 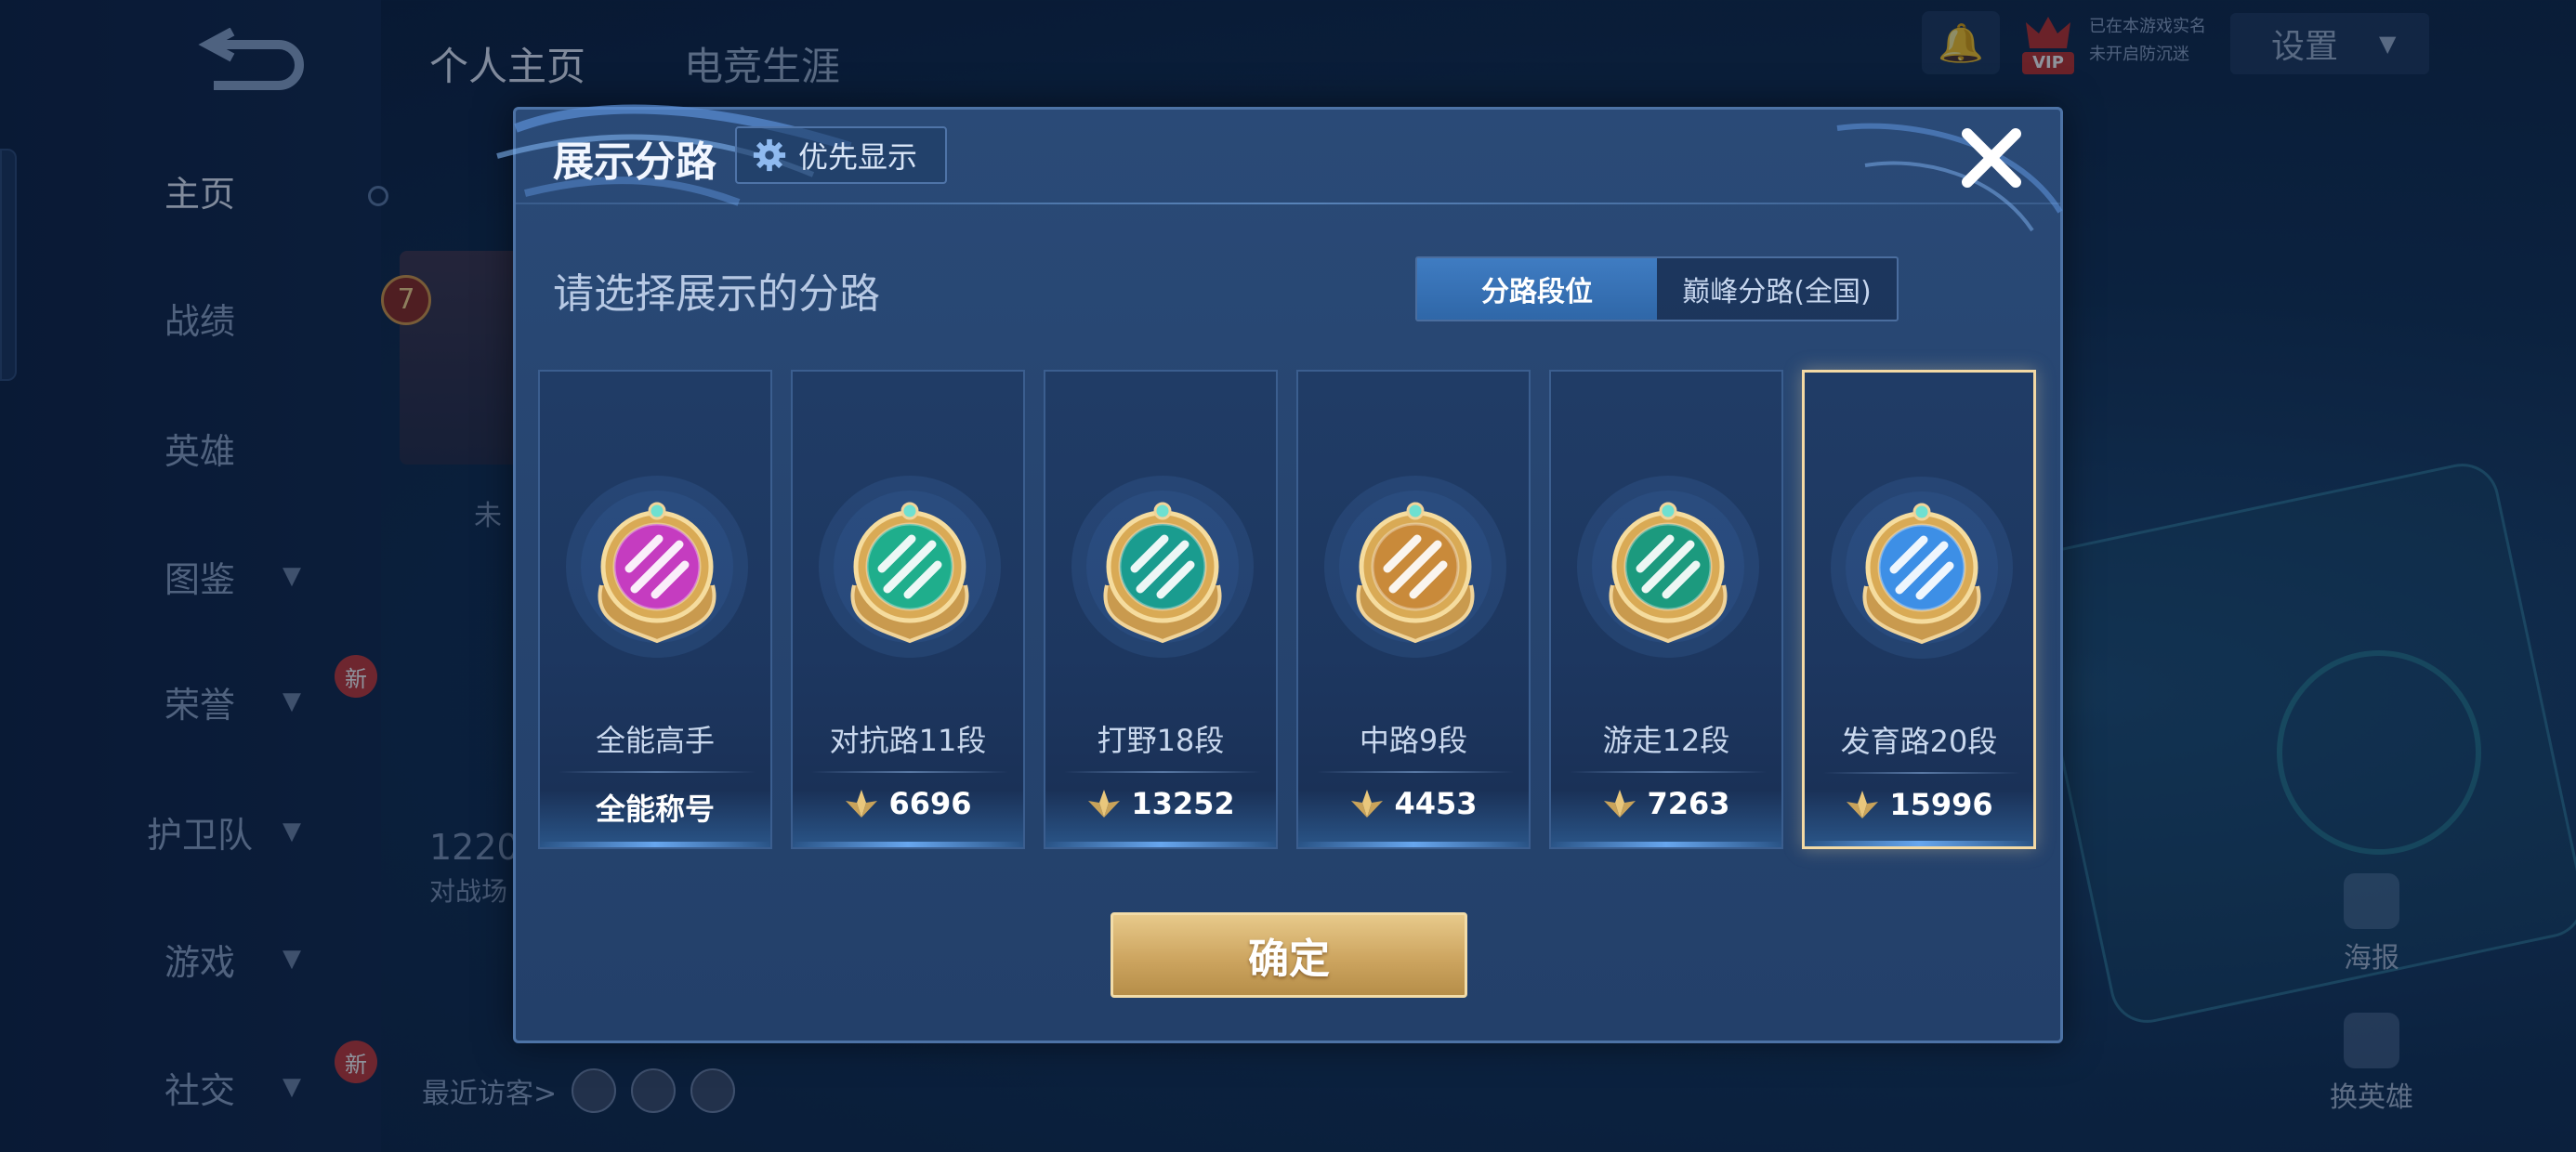 What do you see at coordinates (1288, 203) in the screenshot?
I see `header-divider` at bounding box center [1288, 203].